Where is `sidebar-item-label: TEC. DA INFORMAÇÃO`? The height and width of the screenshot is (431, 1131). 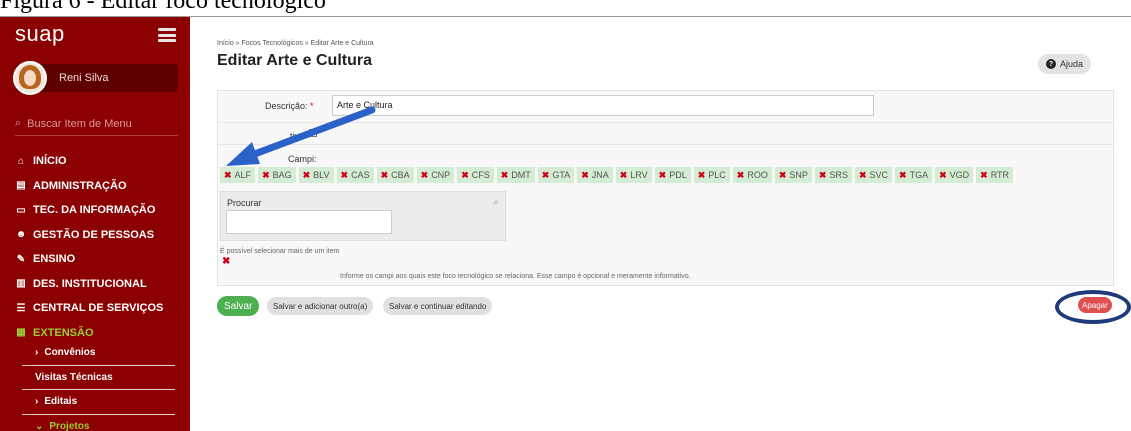 sidebar-item-label: TEC. DA INFORMAÇÃO is located at coordinates (94, 210).